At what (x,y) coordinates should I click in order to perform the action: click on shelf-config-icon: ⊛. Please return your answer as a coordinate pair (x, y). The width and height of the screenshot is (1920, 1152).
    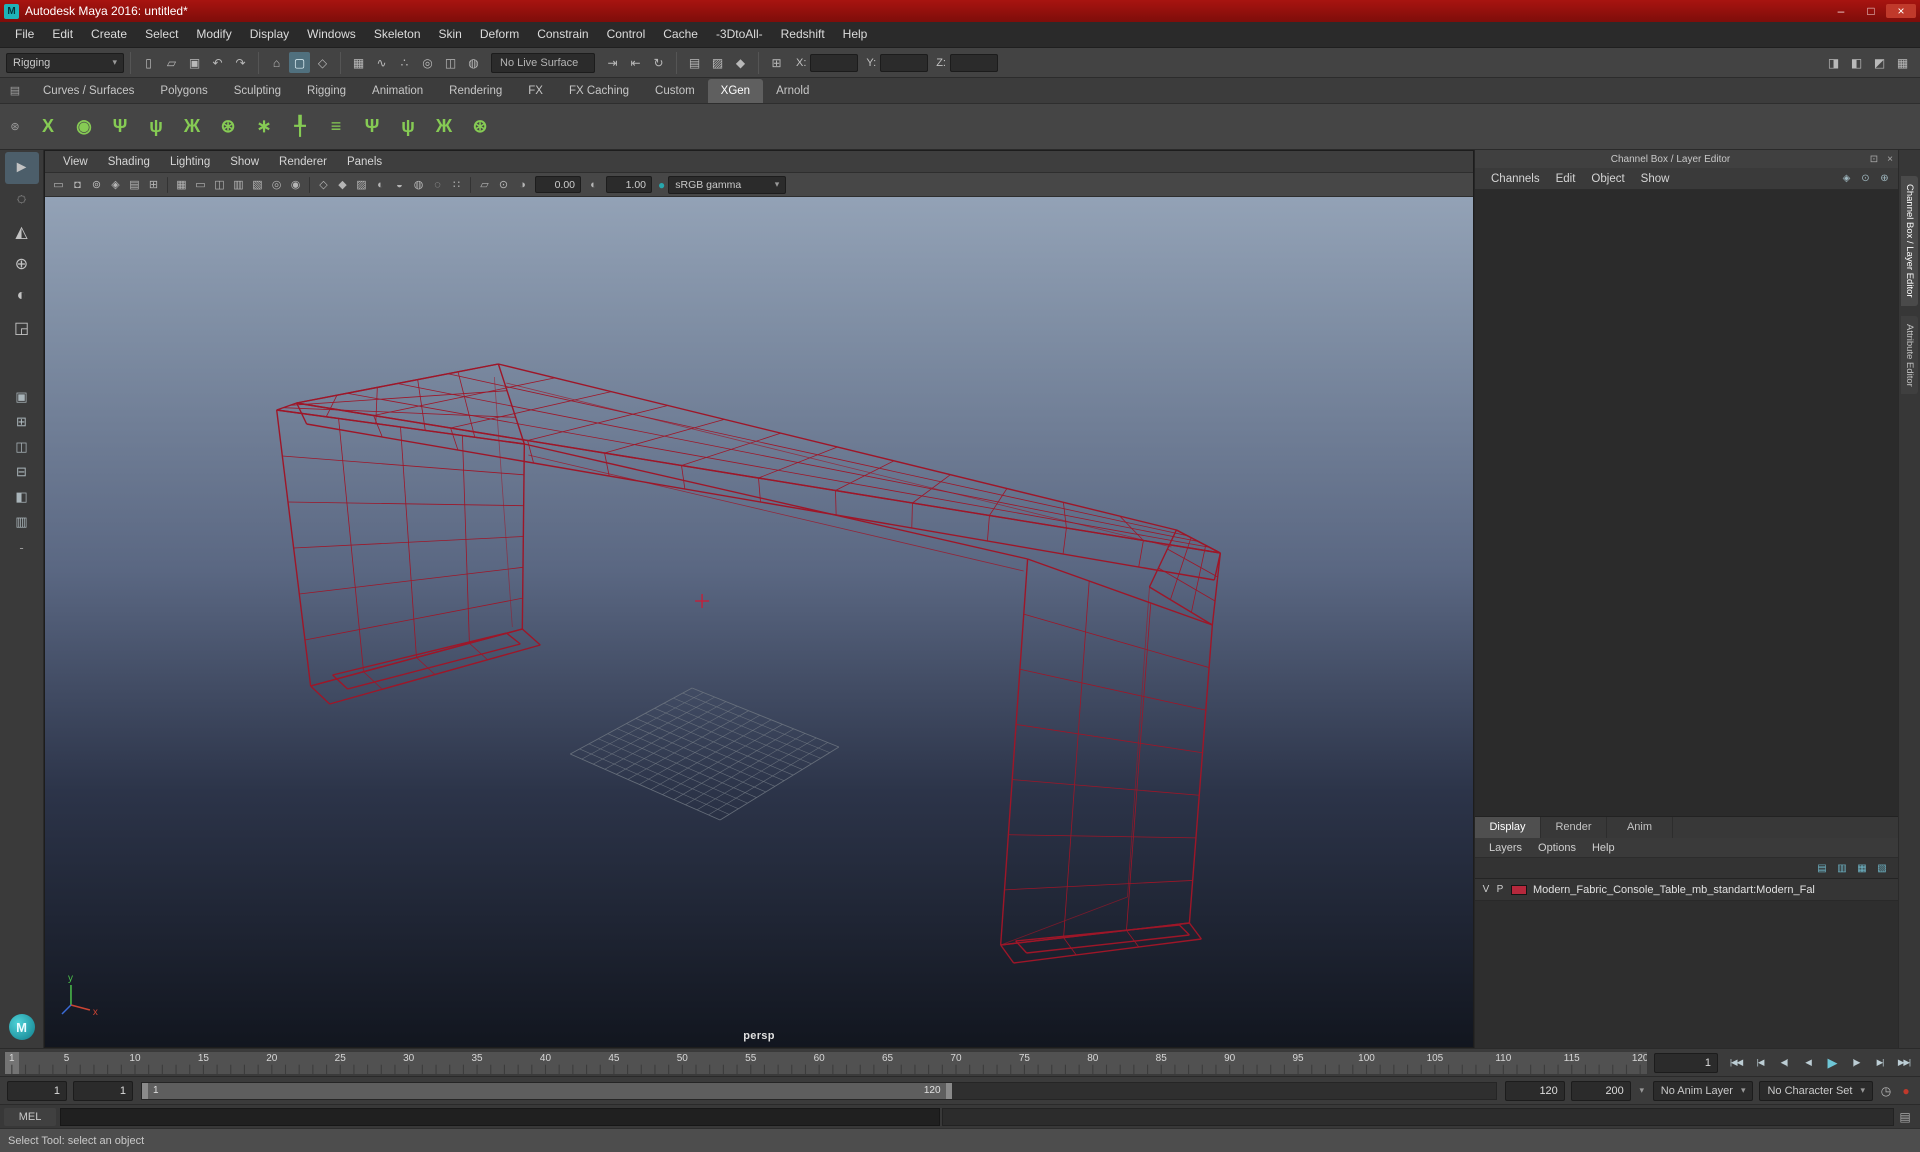
    Looking at the image, I should click on (15, 126).